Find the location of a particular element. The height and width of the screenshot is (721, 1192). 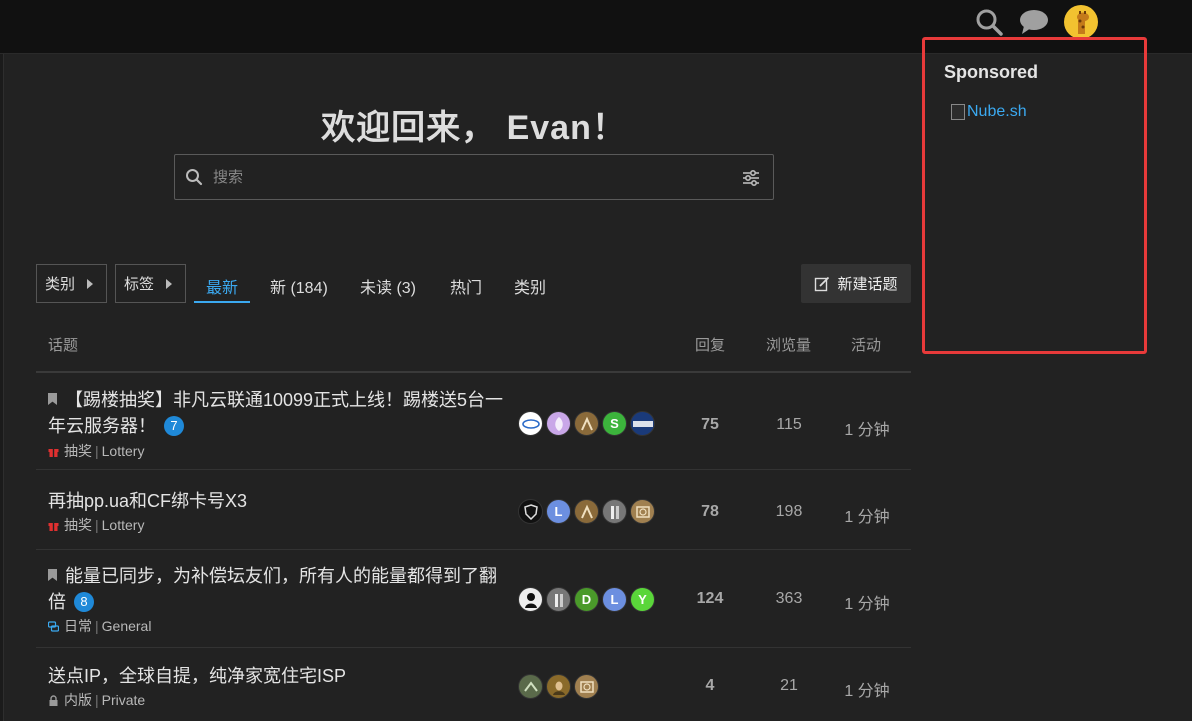

filter-sliders-icon is located at coordinates (751, 178).